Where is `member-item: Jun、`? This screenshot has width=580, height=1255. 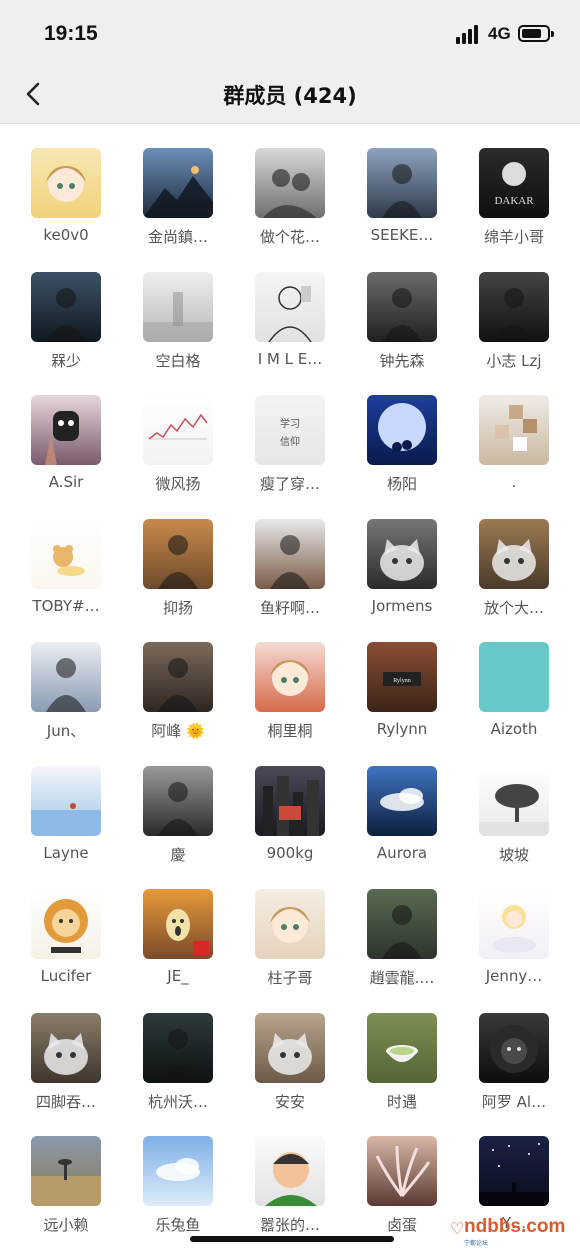
member-item: Jun、 is located at coordinates (66, 696).